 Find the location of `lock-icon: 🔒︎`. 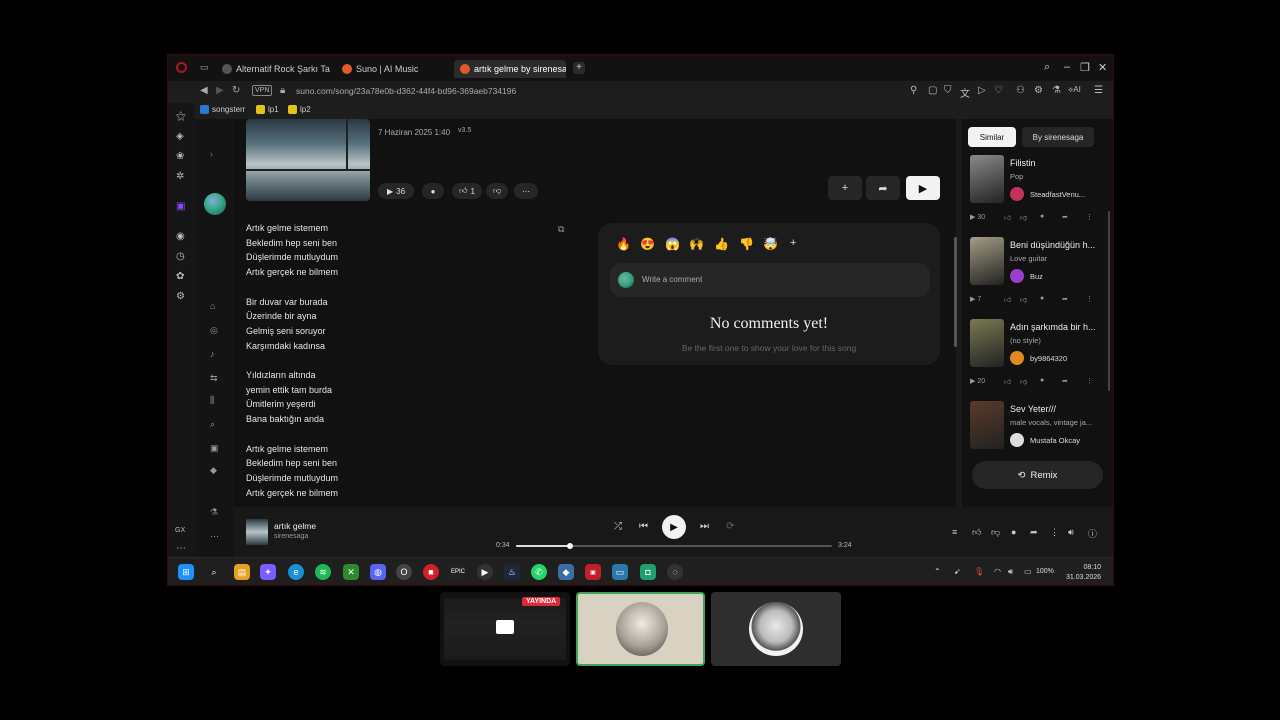

lock-icon: 🔒︎ is located at coordinates (282, 90).